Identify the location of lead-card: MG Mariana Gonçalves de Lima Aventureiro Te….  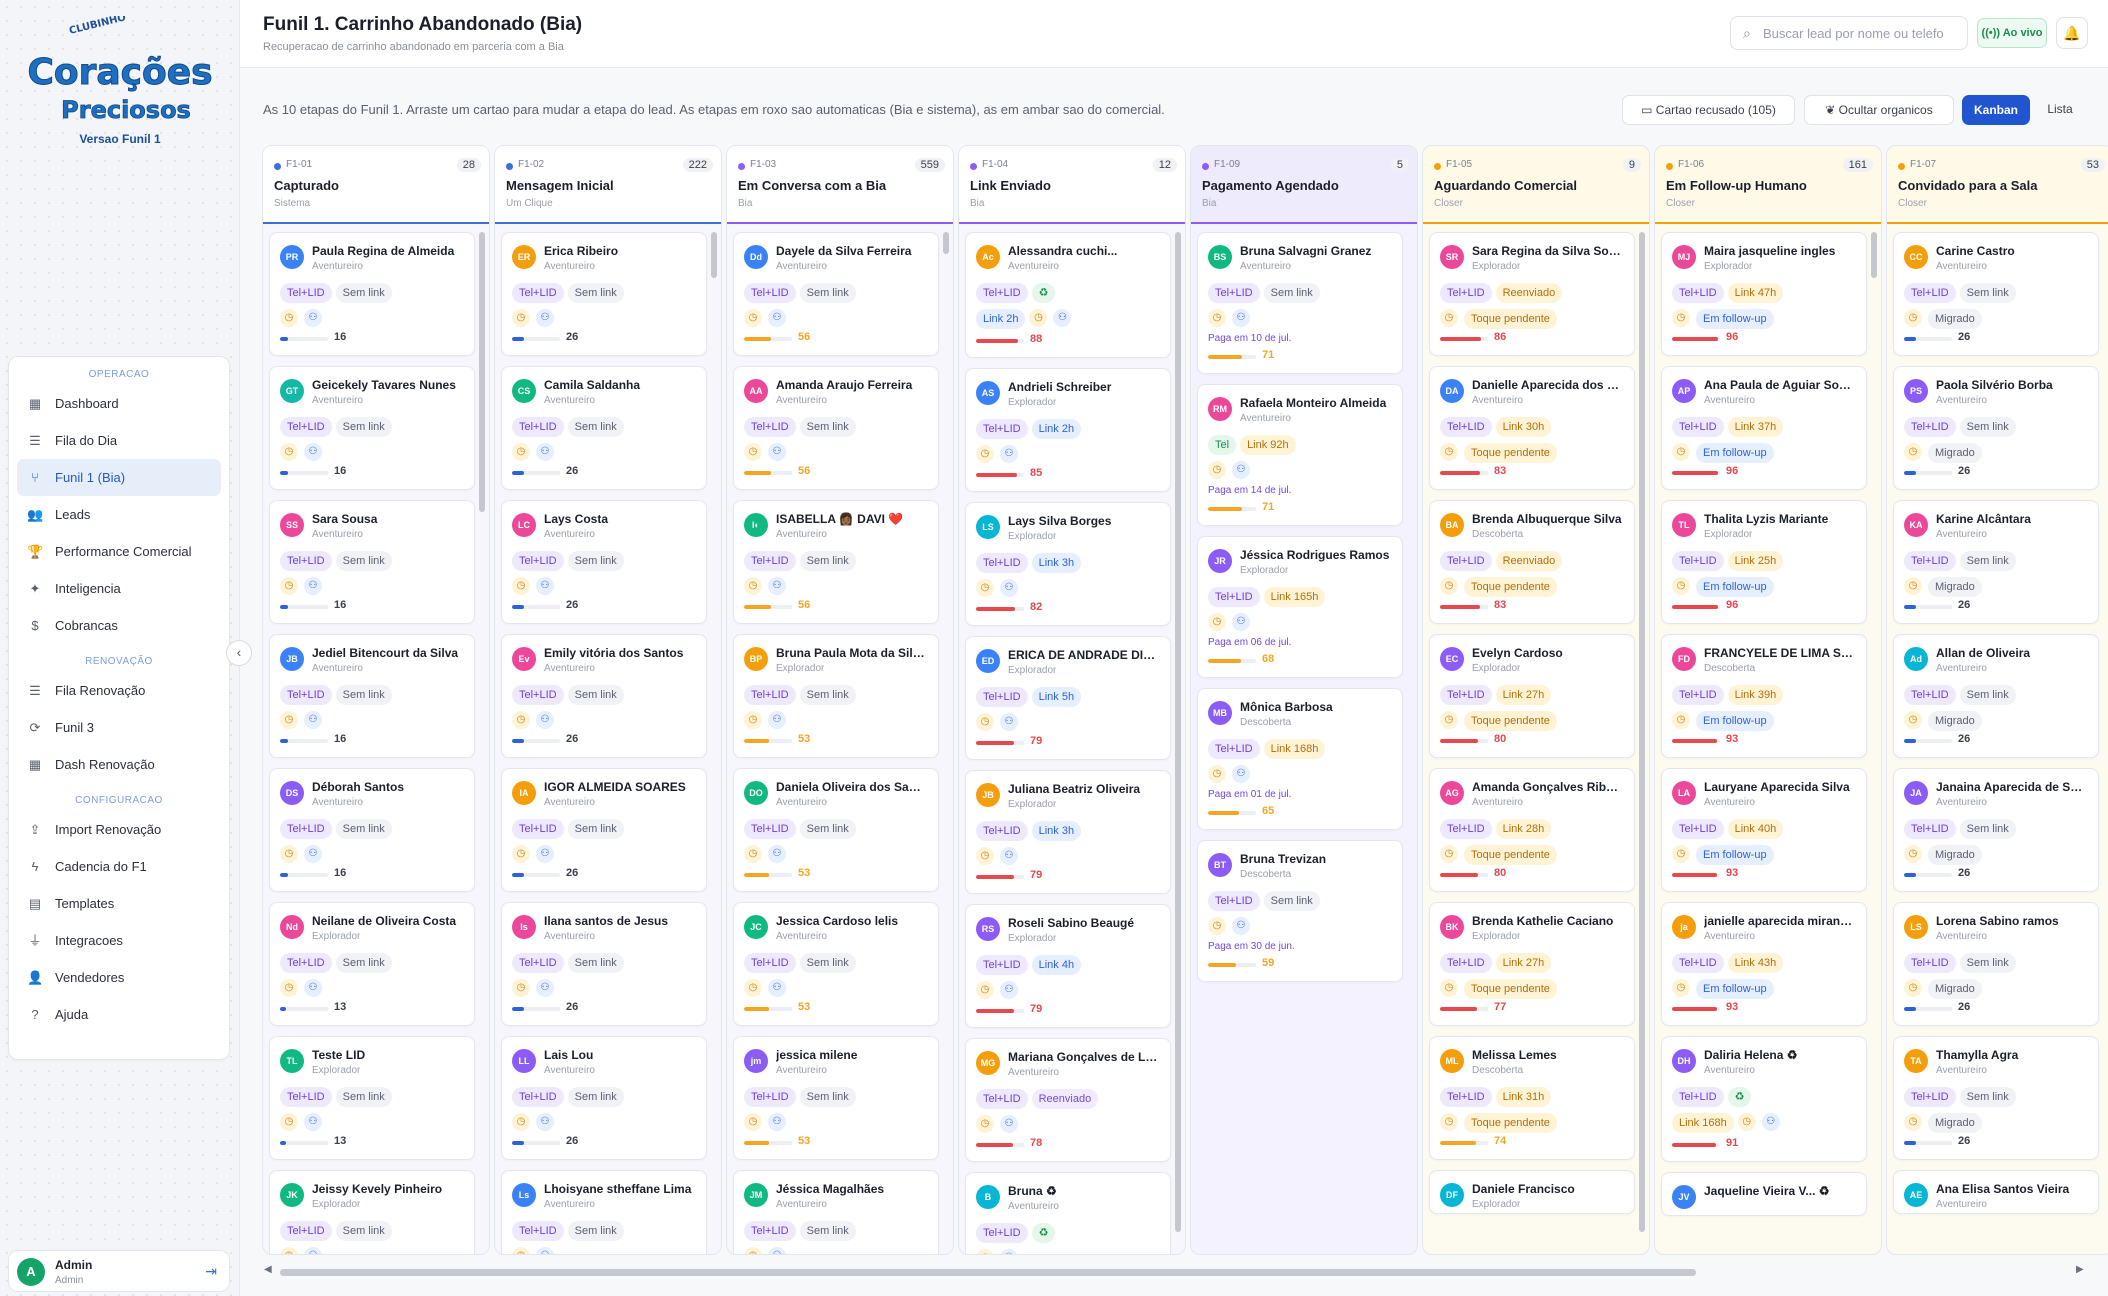
(1068, 1100).